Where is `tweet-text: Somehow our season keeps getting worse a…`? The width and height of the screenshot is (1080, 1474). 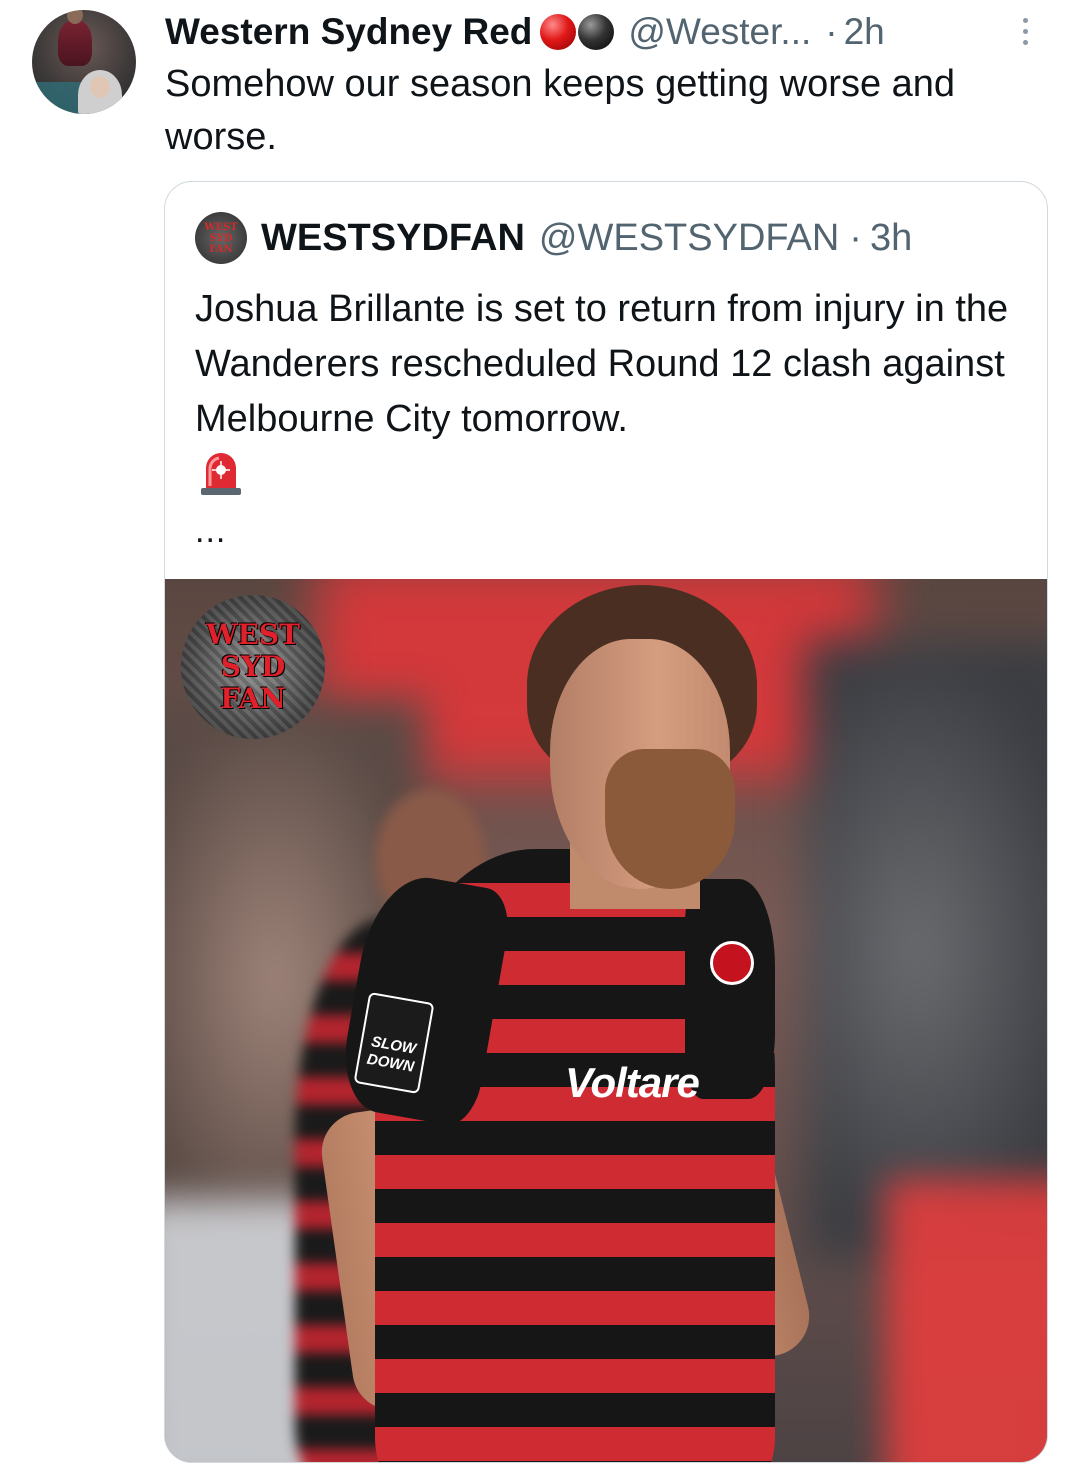
tweet-text: Somehow our season keeps getting worse a… is located at coordinates (560, 110).